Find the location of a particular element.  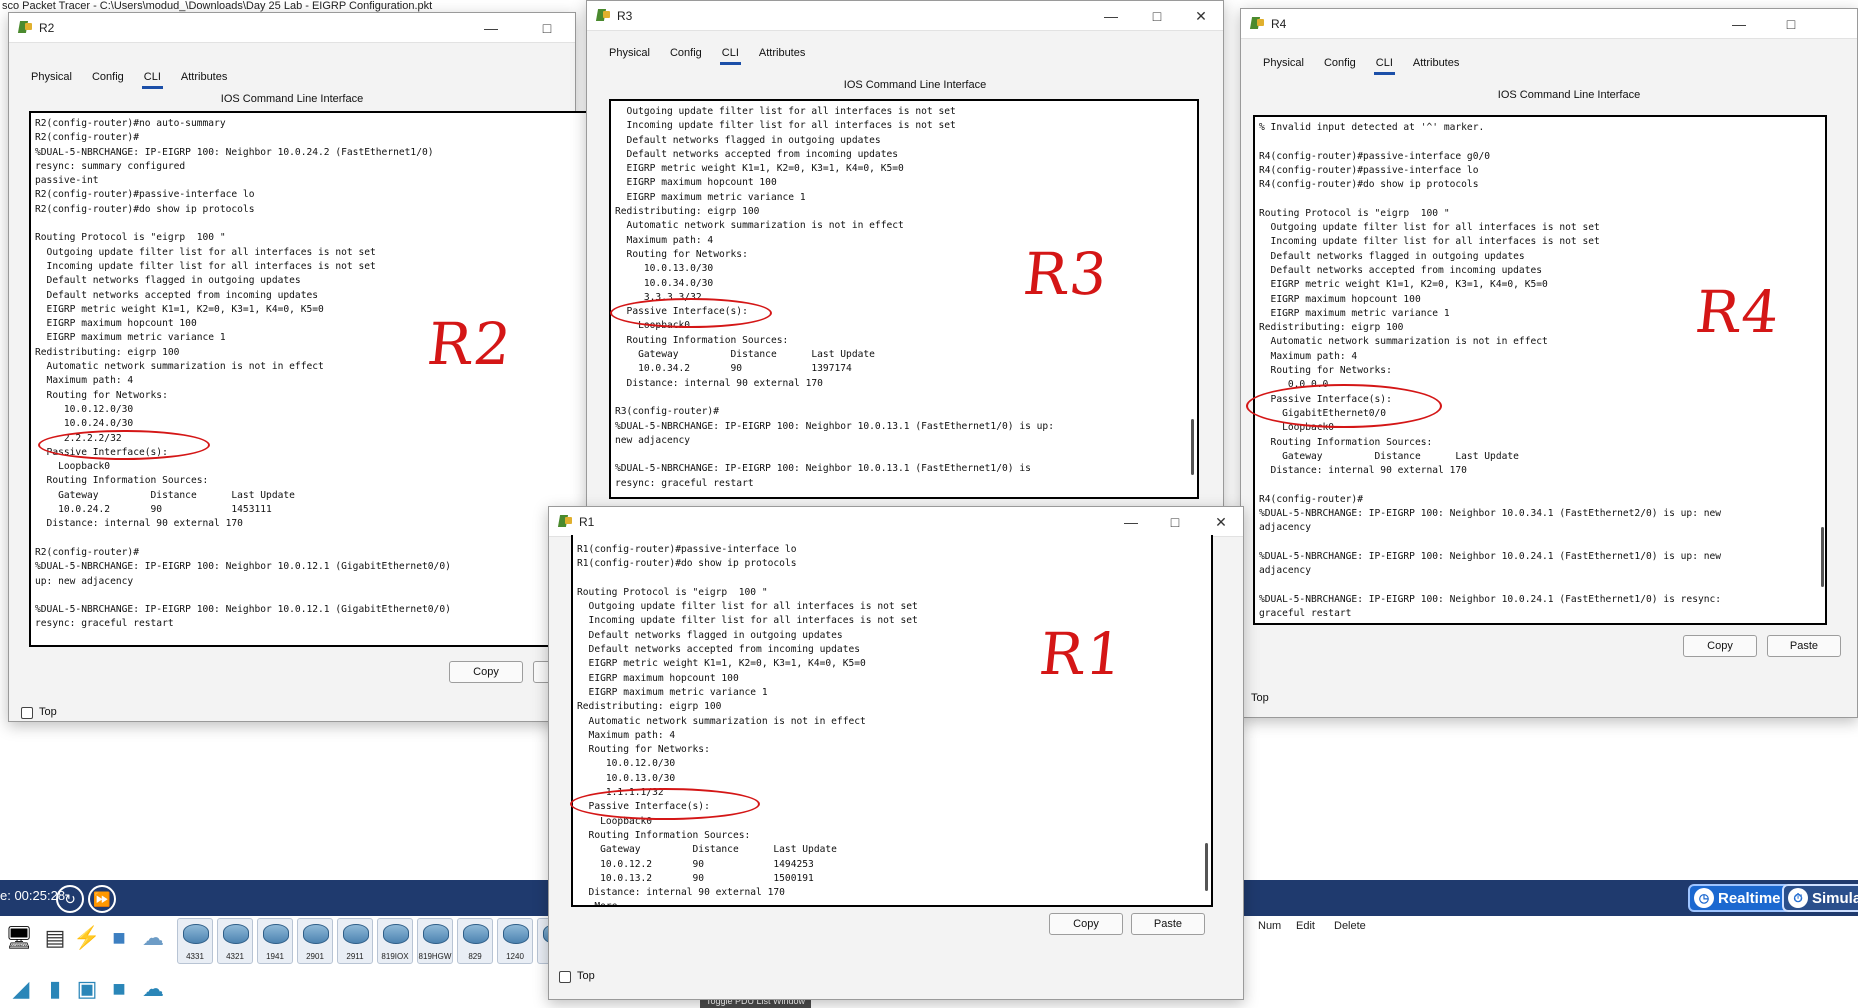

radio-icon: ▣ is located at coordinates (87, 989).